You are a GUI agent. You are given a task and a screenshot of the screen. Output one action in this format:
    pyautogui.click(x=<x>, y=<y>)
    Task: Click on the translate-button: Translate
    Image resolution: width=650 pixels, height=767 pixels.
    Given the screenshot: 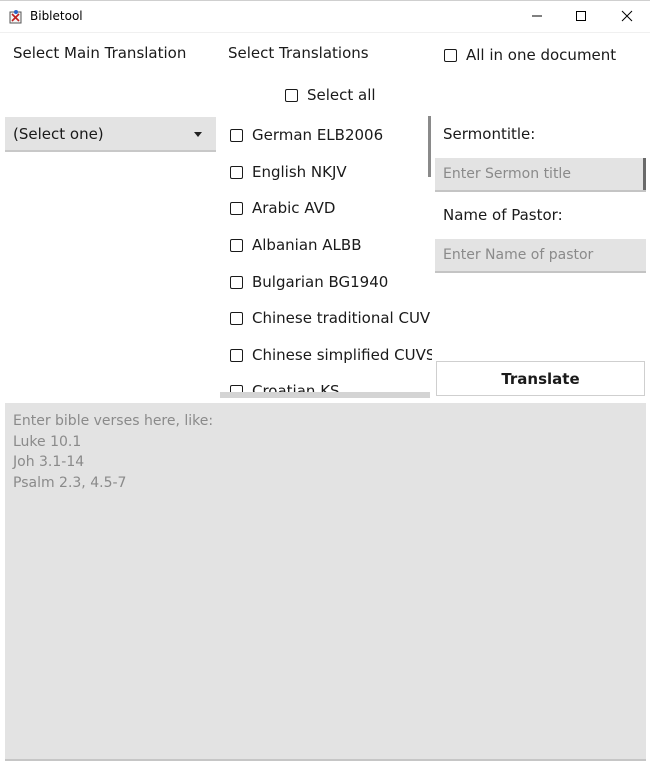 What is the action you would take?
    pyautogui.click(x=540, y=378)
    